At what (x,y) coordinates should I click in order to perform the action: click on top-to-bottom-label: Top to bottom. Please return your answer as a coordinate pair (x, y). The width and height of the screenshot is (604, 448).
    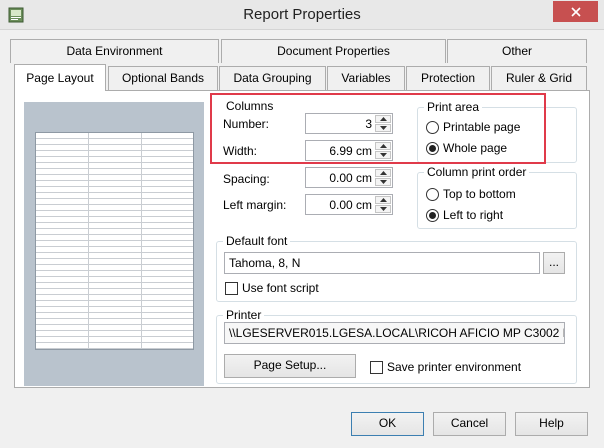
    Looking at the image, I should click on (479, 194).